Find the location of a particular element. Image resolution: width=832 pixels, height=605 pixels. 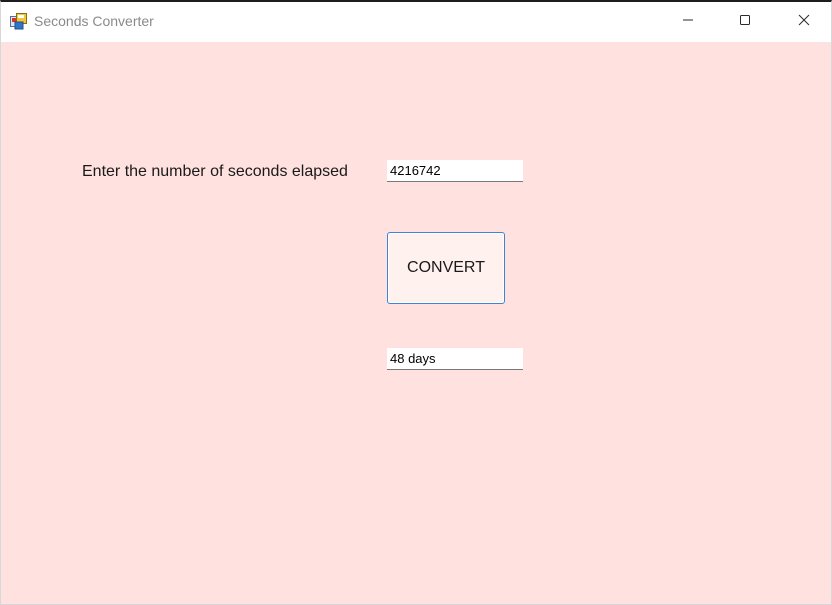

minimize-button is located at coordinates (688, 22).